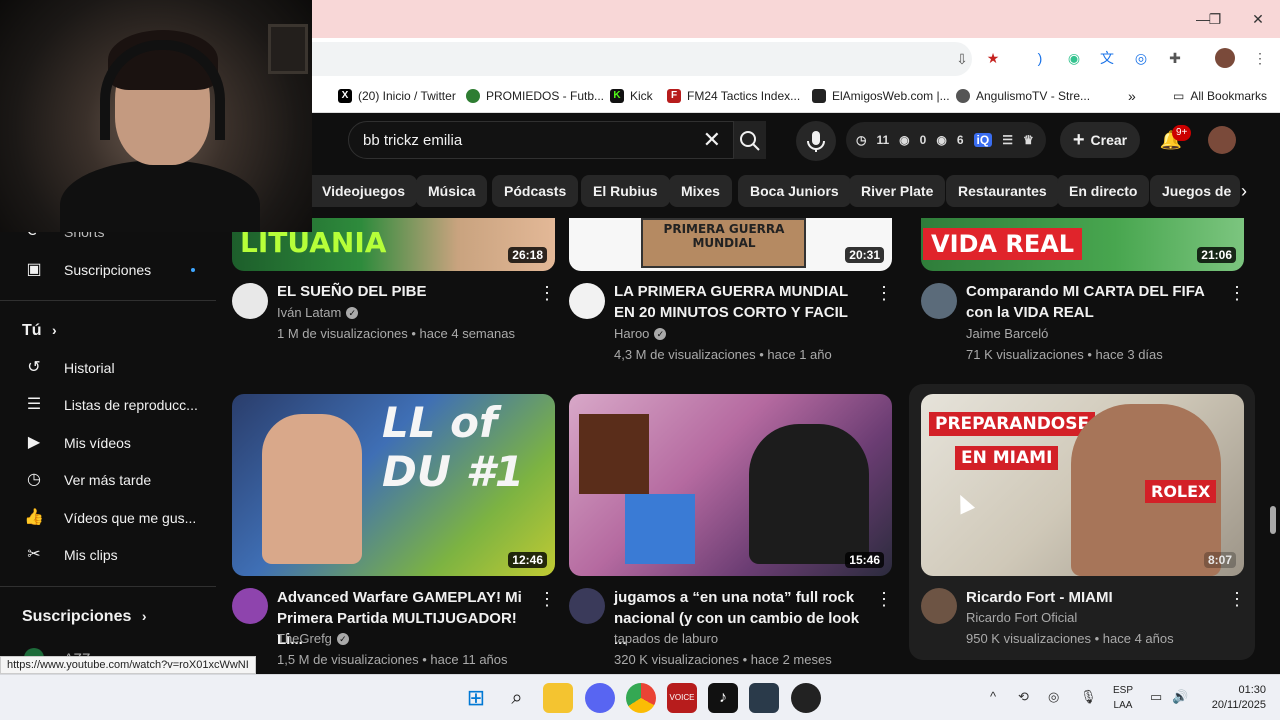 This screenshot has height=720, width=1280. Describe the element at coordinates (1002, 191) in the screenshot. I see `chip-restaurantes: Restaurantes` at that location.